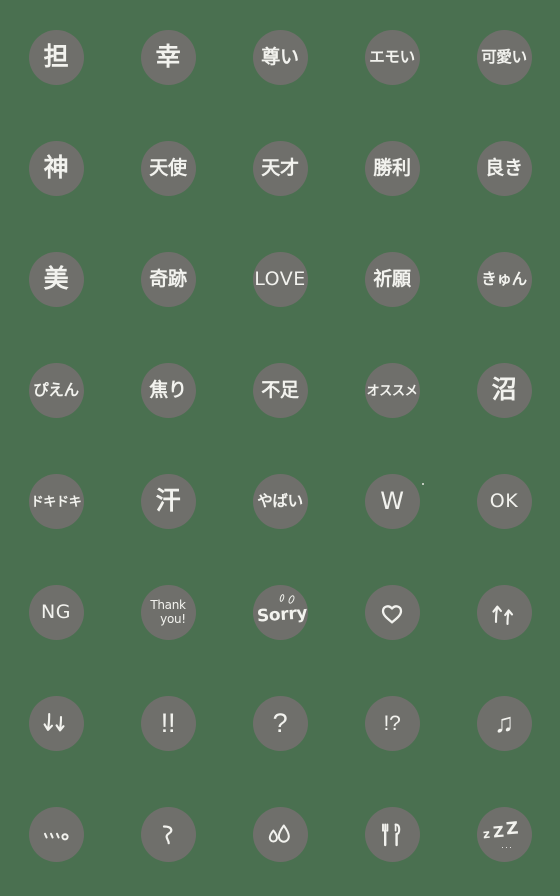 The image size is (560, 896). I want to click on speech-bubble: OK, so click(504, 501).